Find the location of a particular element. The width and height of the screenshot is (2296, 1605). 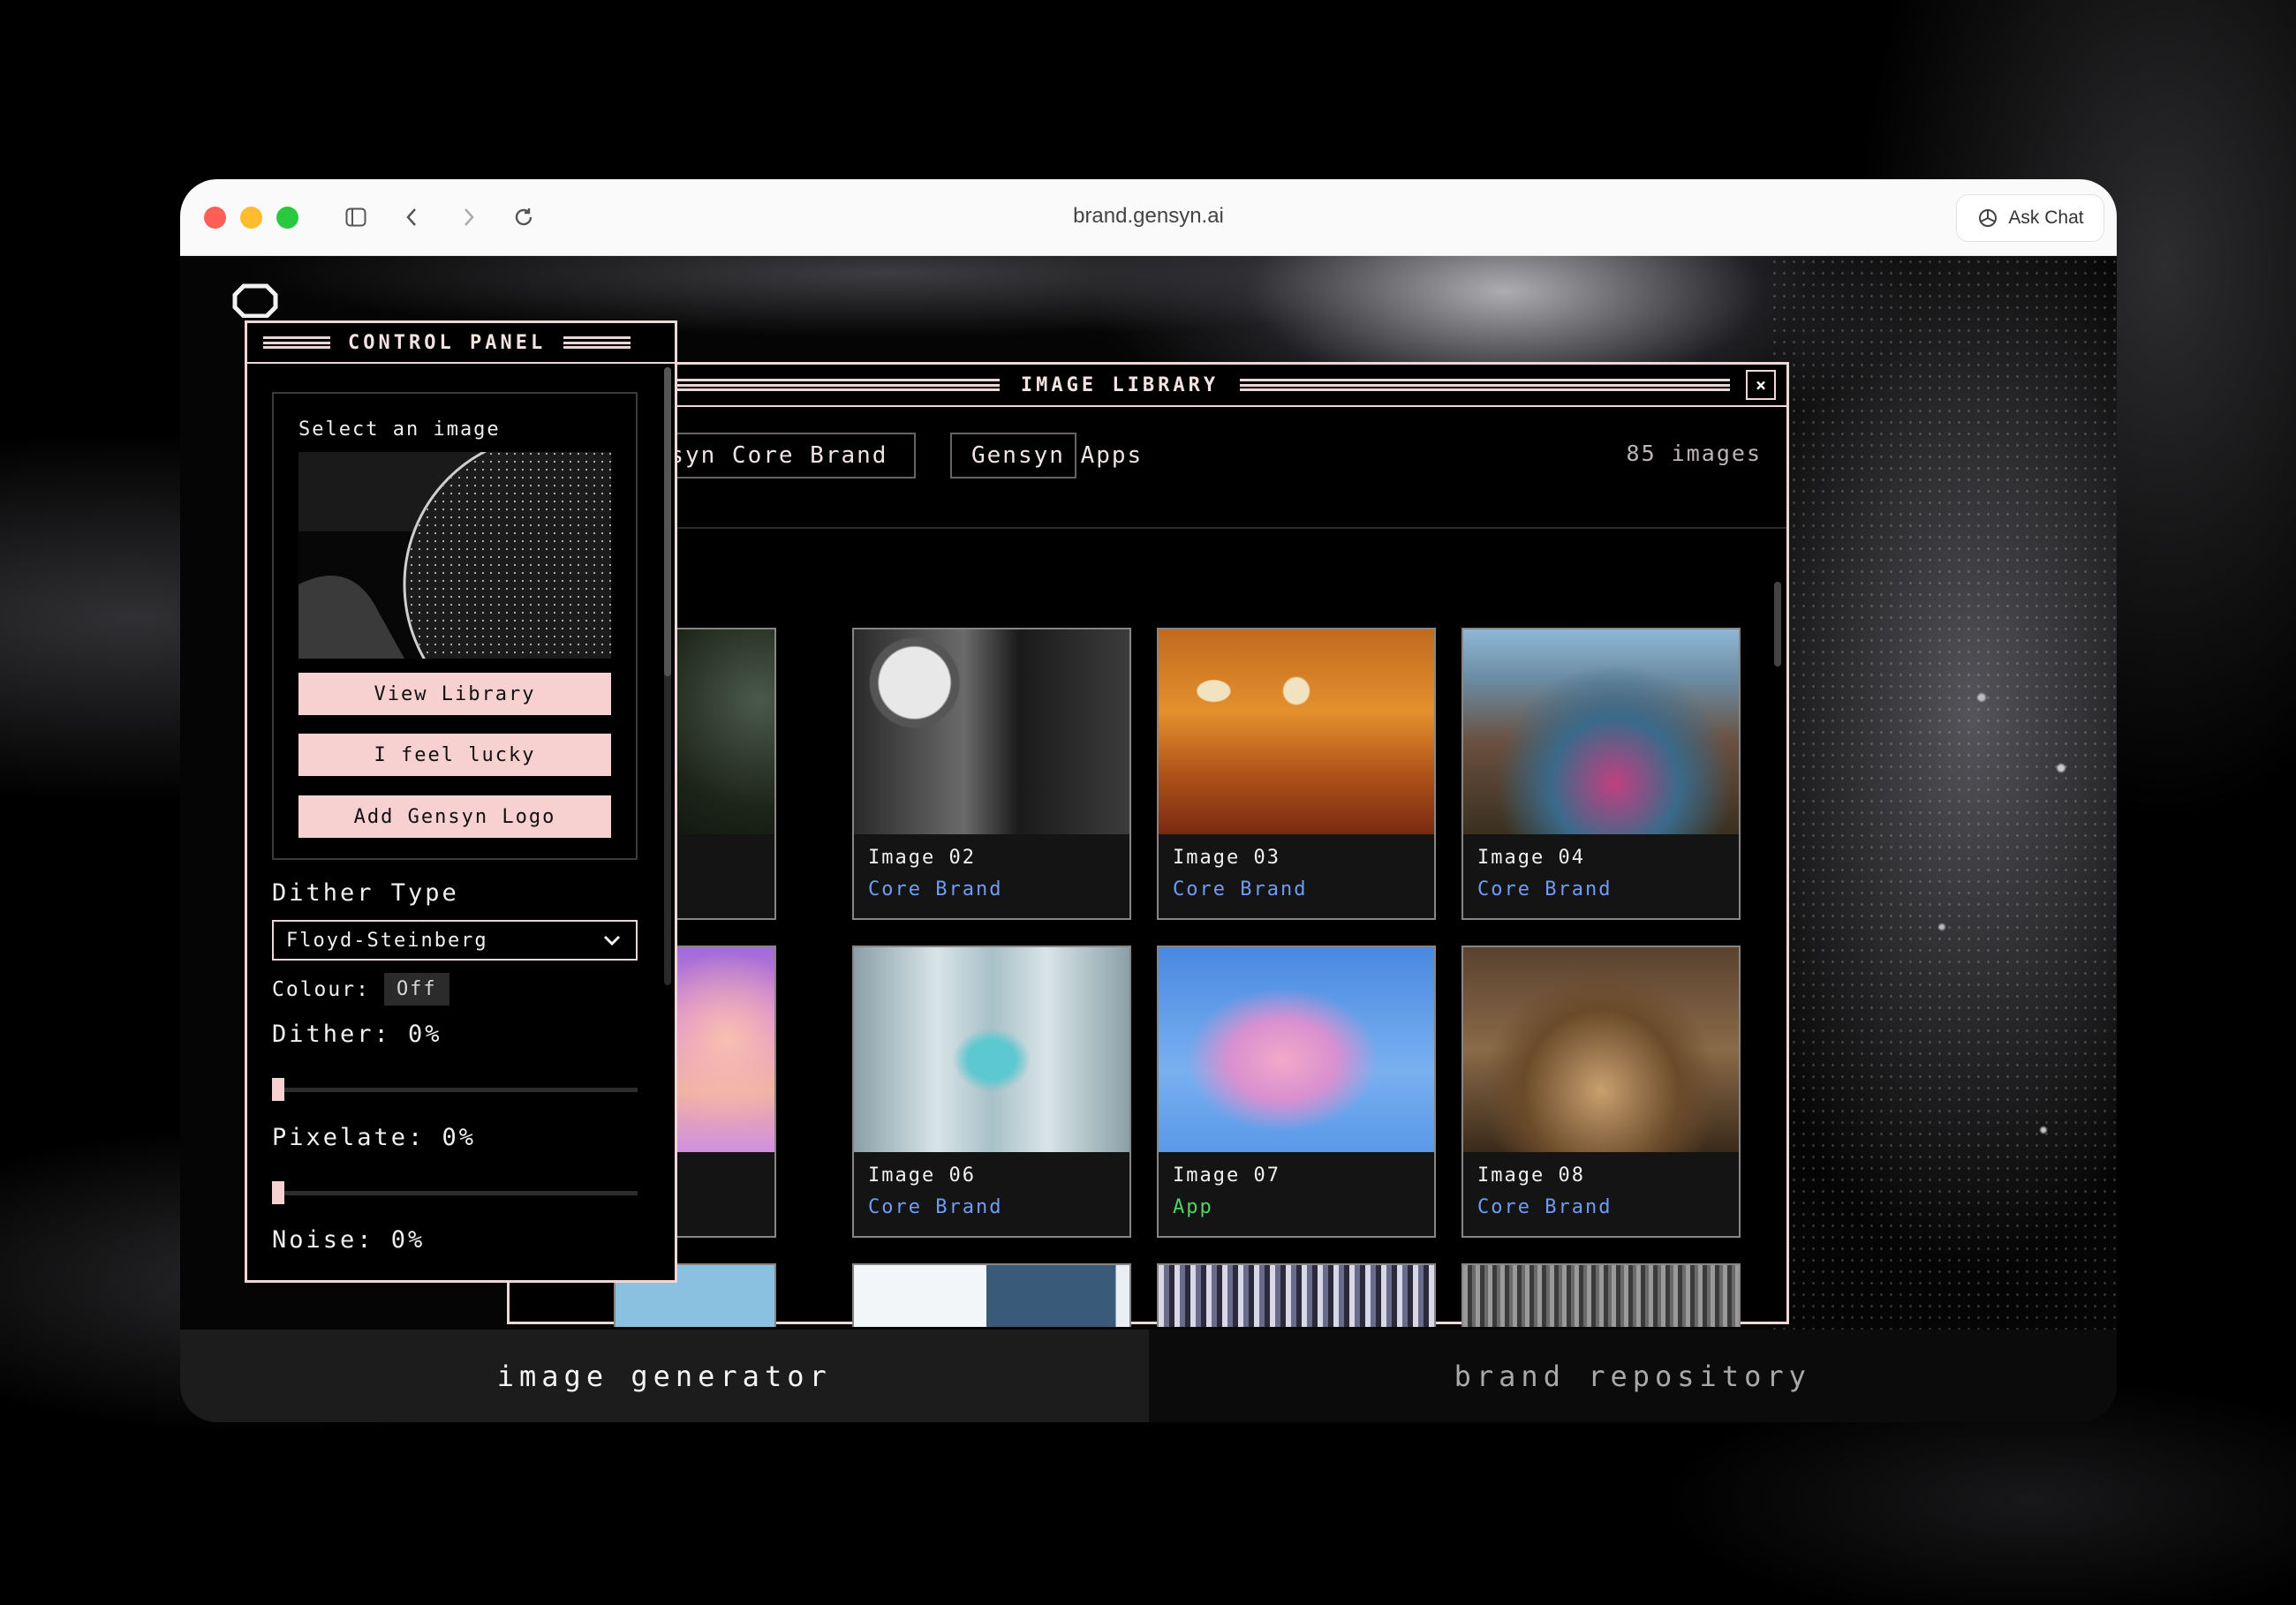

image-count: 85 images is located at coordinates (1694, 454).